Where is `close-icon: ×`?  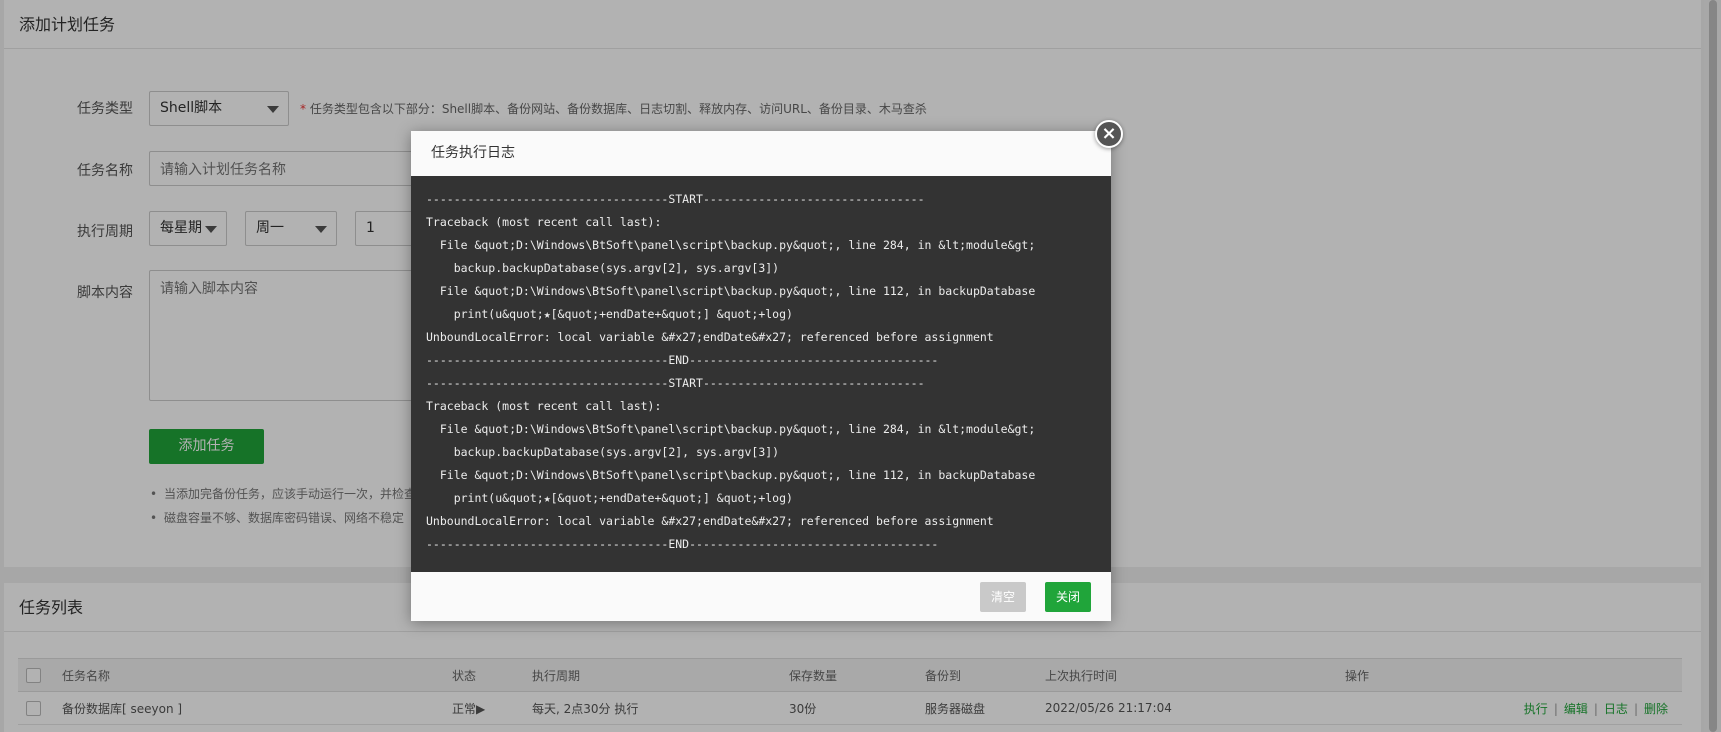 close-icon: × is located at coordinates (1109, 134).